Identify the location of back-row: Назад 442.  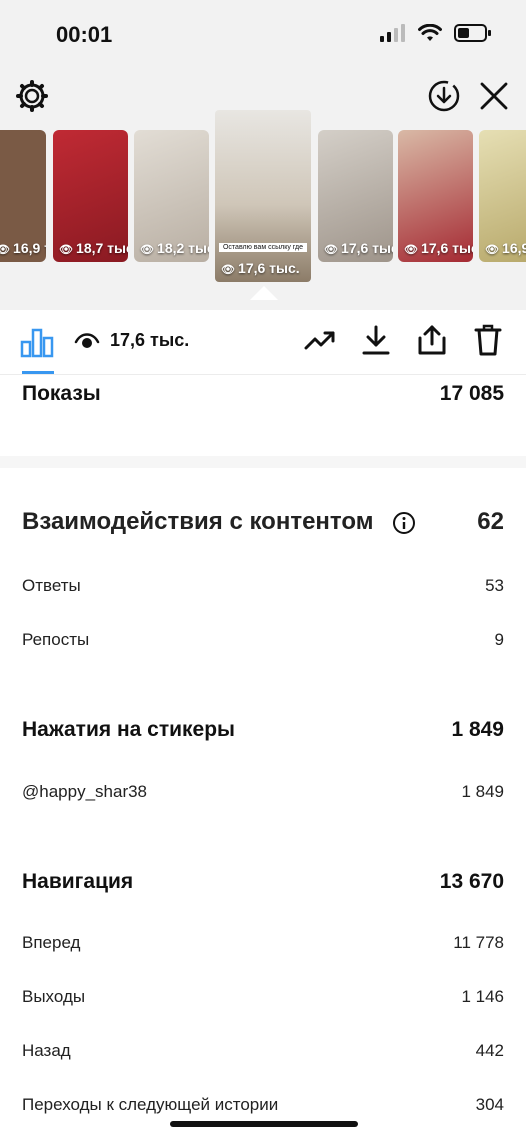
(263, 1051).